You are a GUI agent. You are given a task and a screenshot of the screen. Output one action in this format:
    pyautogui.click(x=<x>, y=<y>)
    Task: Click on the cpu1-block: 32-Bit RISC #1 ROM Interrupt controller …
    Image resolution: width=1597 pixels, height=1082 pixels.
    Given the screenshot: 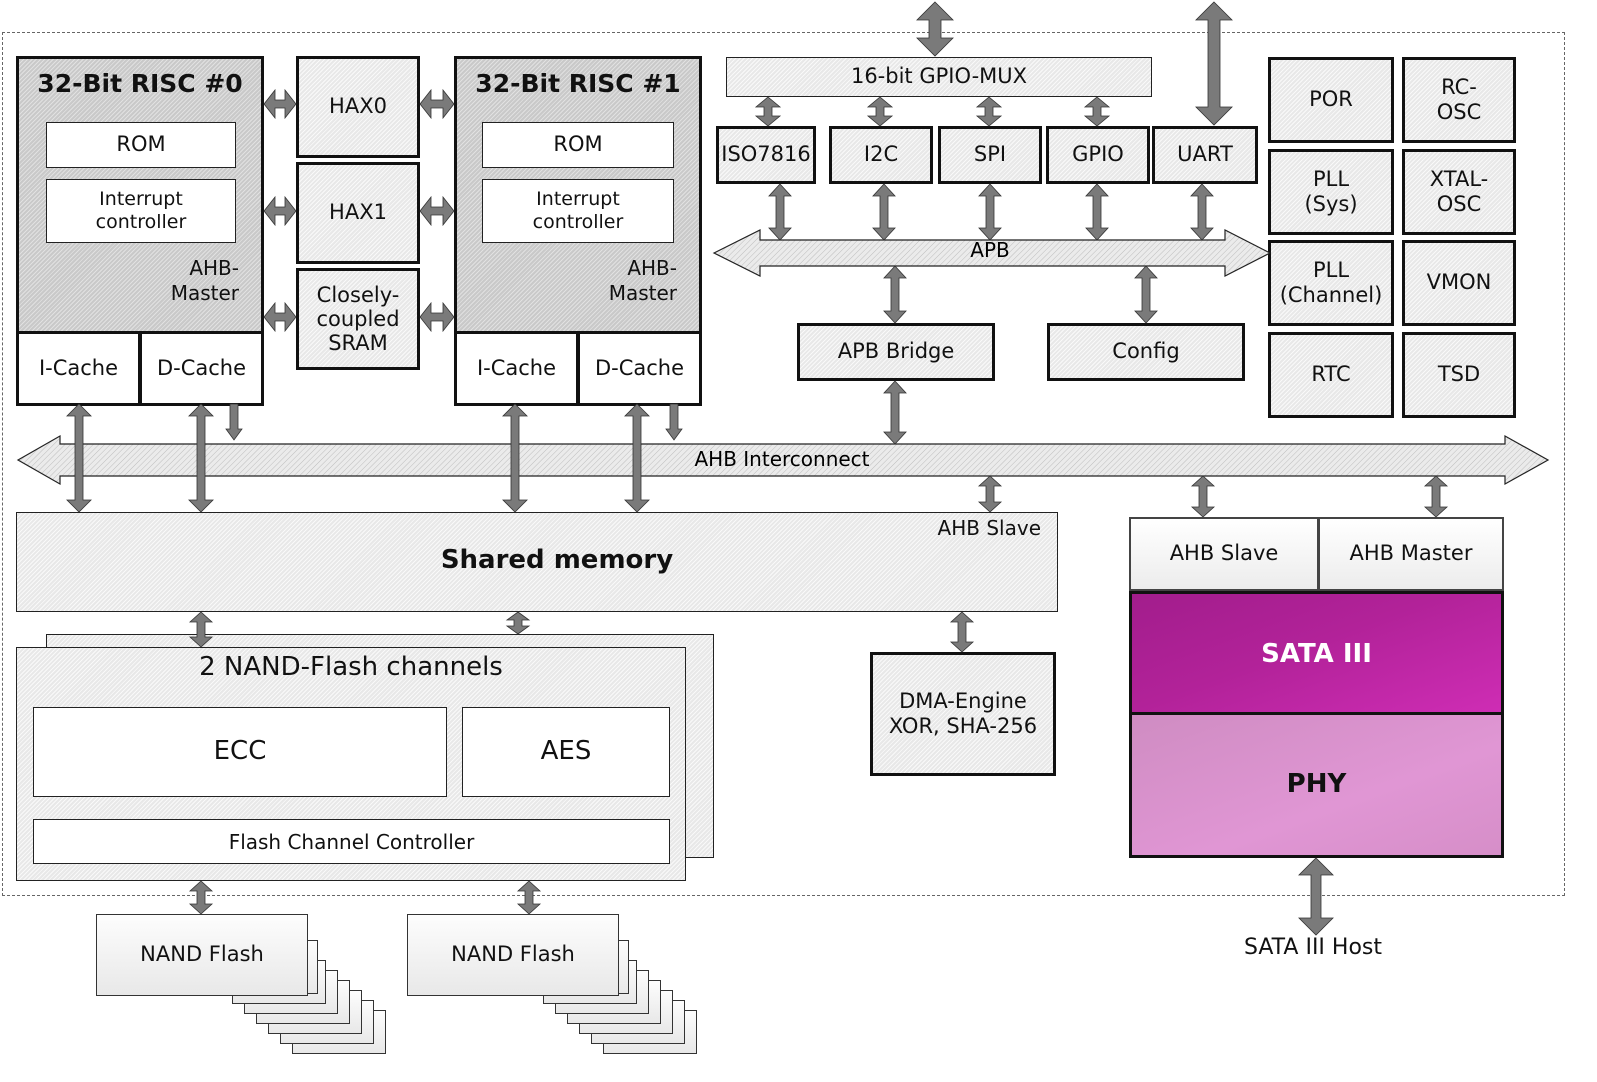 What is the action you would take?
    pyautogui.click(x=578, y=231)
    